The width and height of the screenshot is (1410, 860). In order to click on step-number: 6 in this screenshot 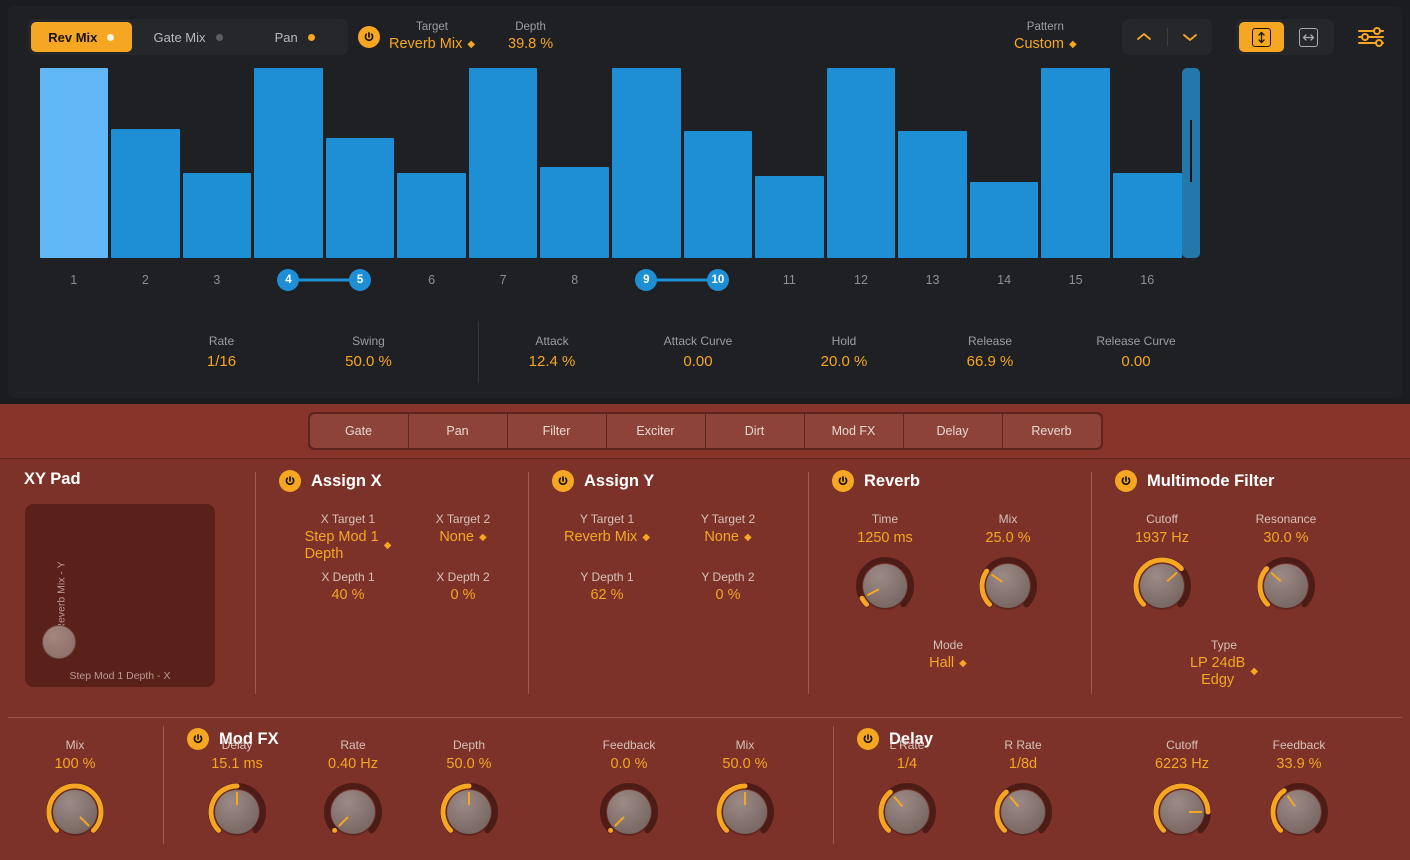, I will do `click(432, 280)`.